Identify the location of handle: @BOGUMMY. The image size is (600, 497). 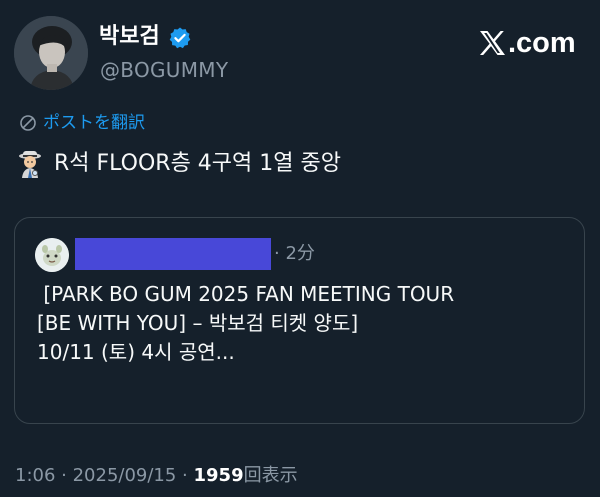
(164, 70).